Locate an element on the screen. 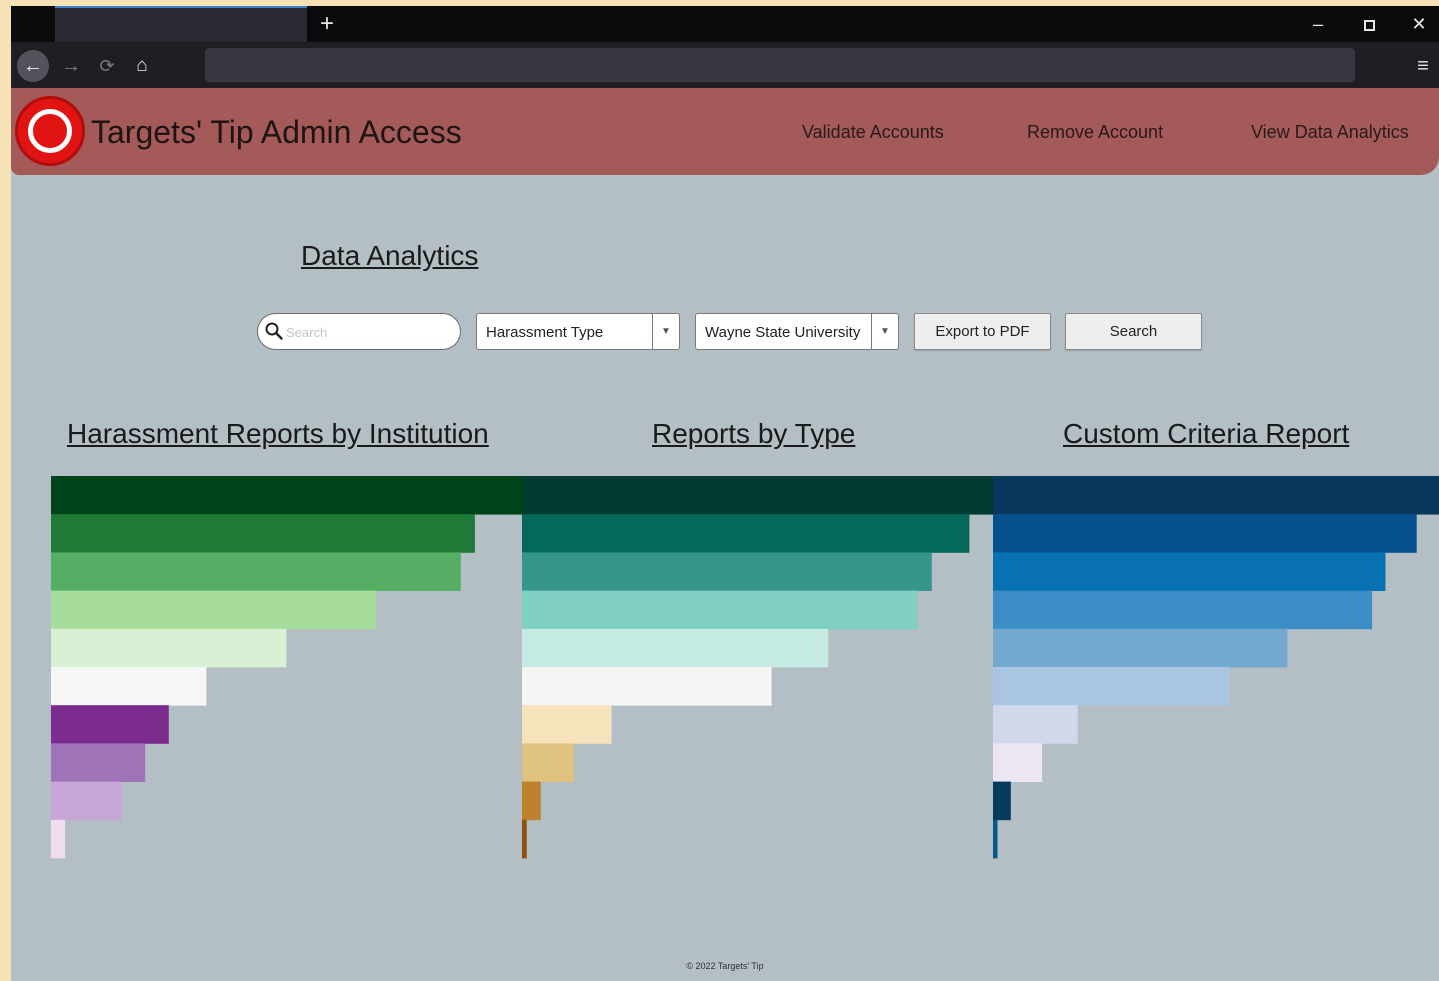  type-bar-chart is located at coordinates (757, 667).